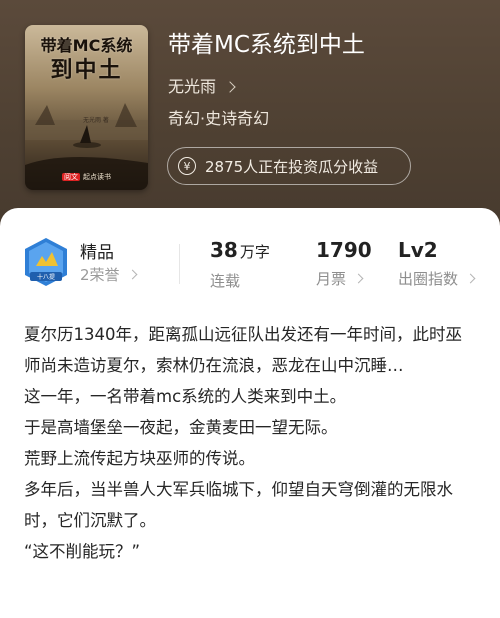  Describe the element at coordinates (218, 119) in the screenshot. I see `book-genre: 奇幻·史诗奇幻` at that location.